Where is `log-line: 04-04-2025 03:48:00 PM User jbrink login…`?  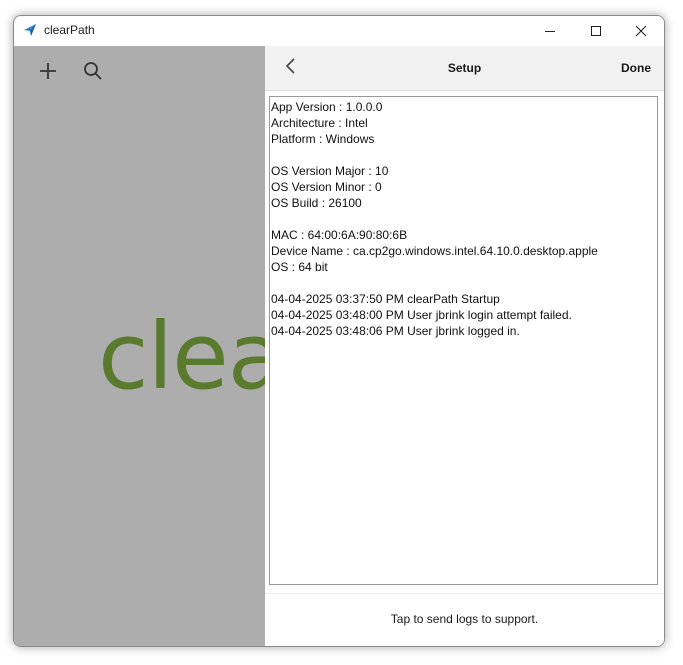 log-line: 04-04-2025 03:48:00 PM User jbrink login… is located at coordinates (421, 315).